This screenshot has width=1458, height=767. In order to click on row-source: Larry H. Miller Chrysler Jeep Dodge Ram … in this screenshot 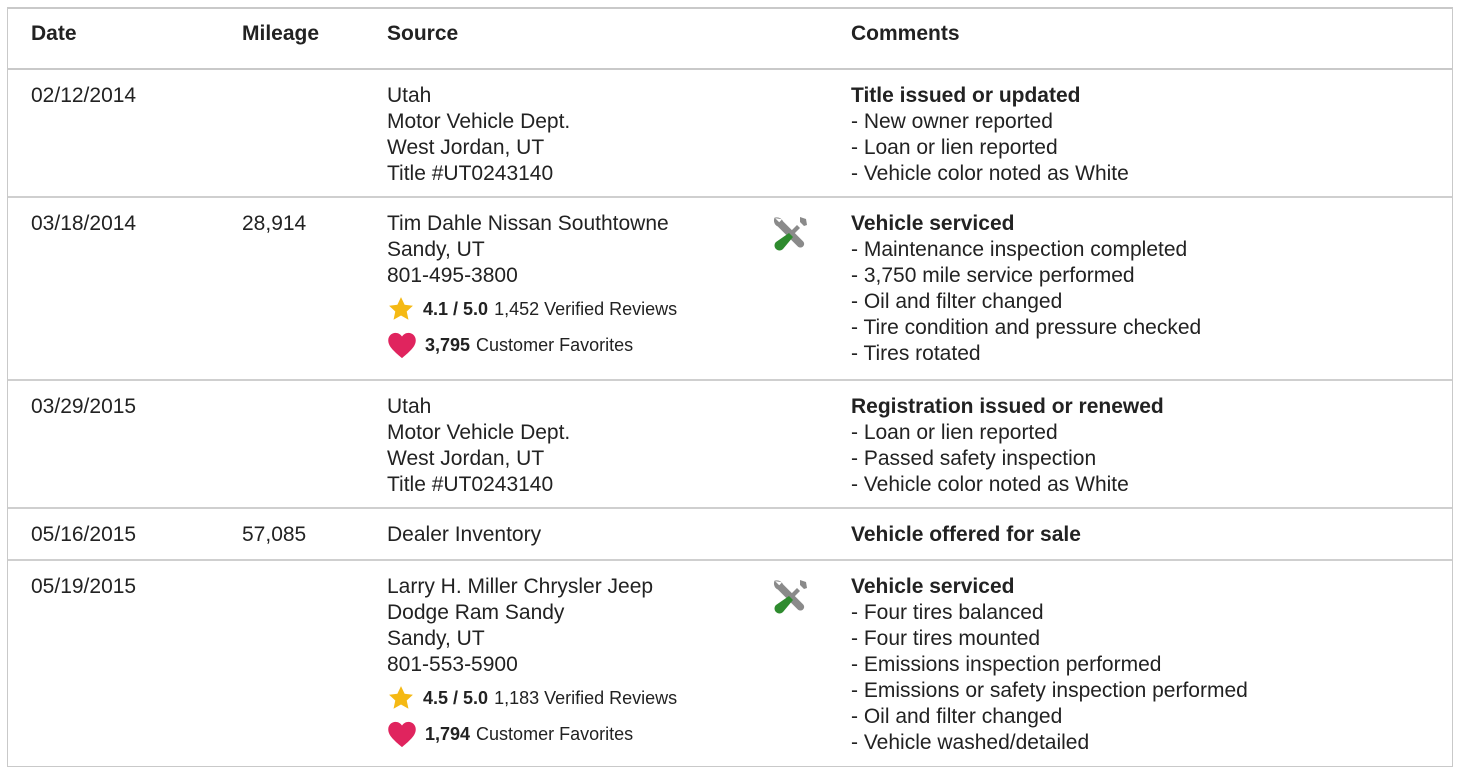, I will do `click(532, 661)`.